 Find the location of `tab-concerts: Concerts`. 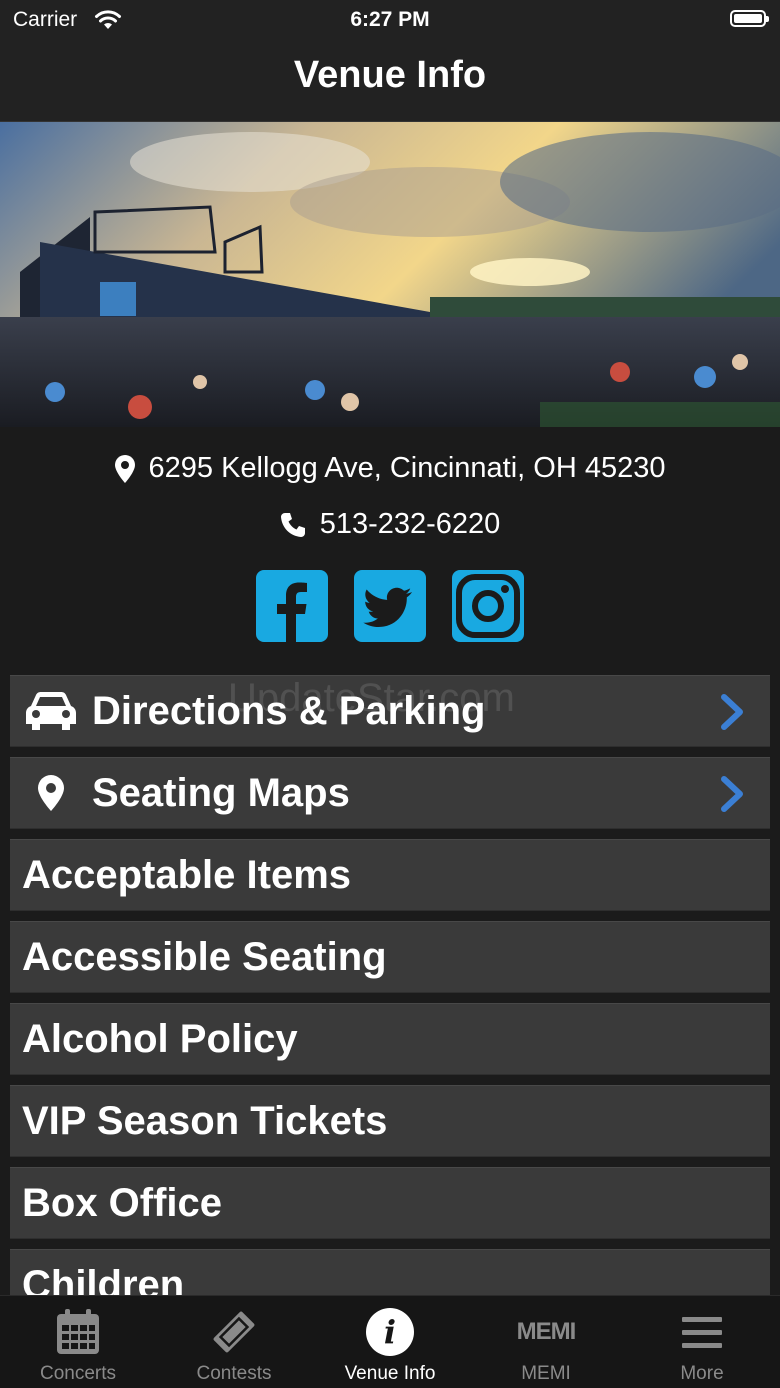

tab-concerts: Concerts is located at coordinates (78, 1342).